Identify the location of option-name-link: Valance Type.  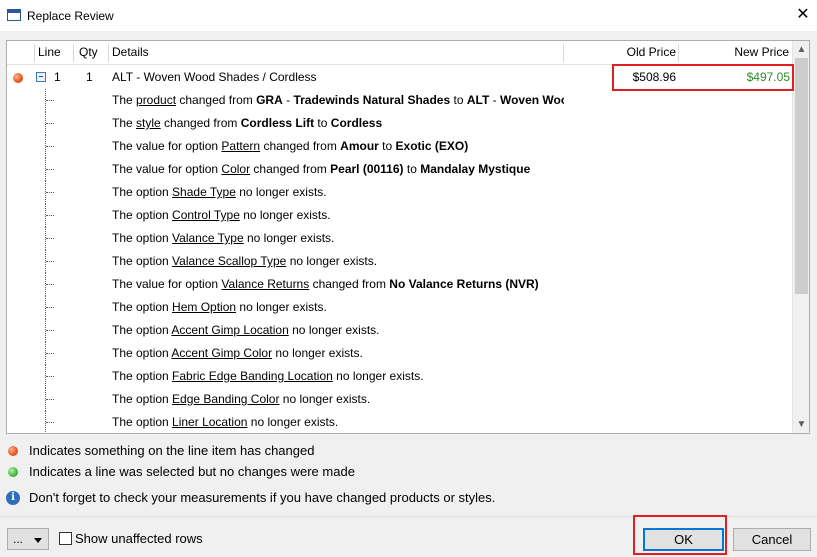
(208, 238).